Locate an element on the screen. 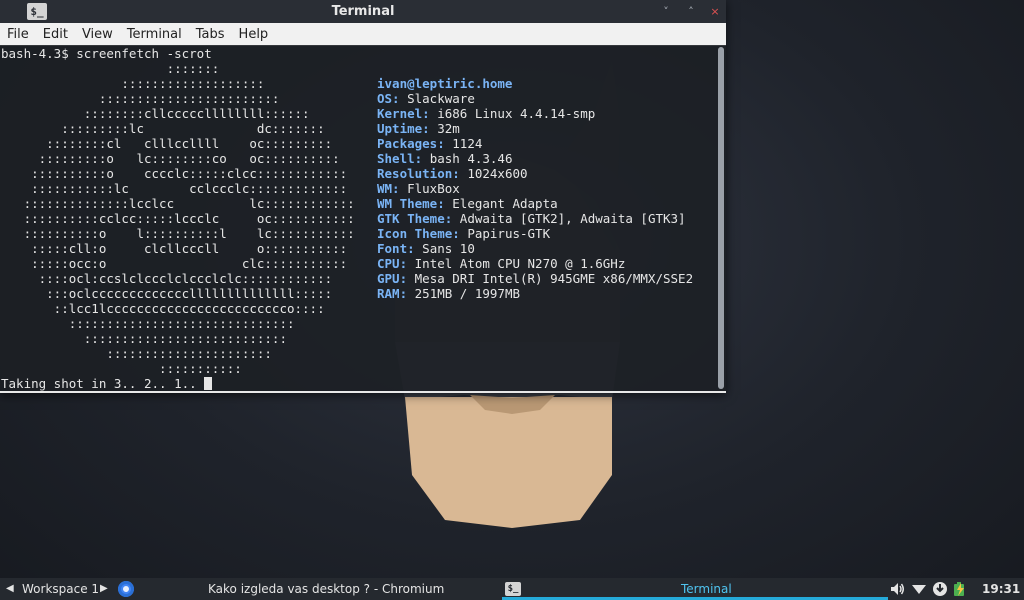 This screenshot has width=1024, height=600. info-key: Font: is located at coordinates (396, 248).